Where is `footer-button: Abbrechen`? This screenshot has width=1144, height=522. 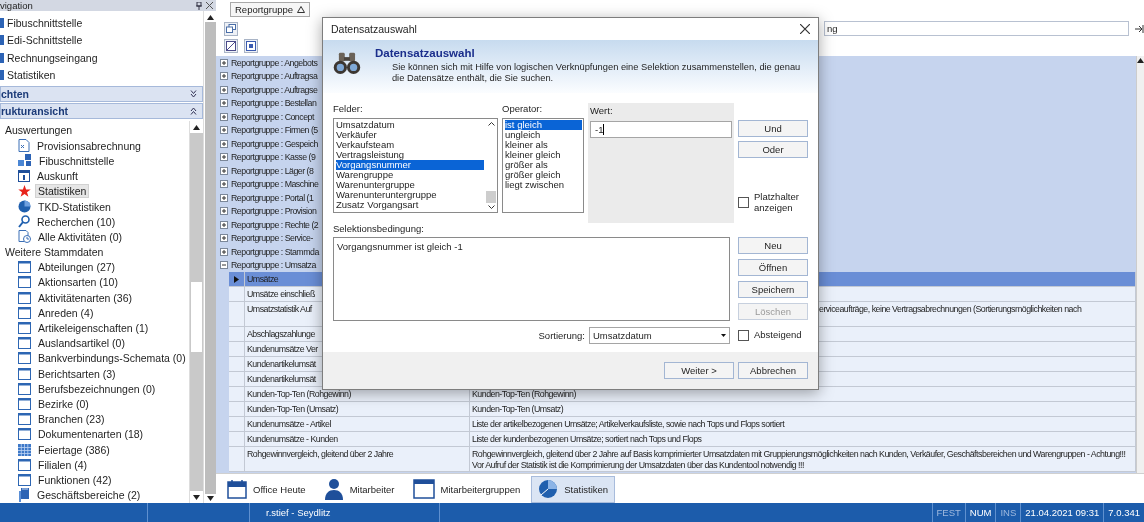
footer-button: Abbrechen is located at coordinates (773, 370).